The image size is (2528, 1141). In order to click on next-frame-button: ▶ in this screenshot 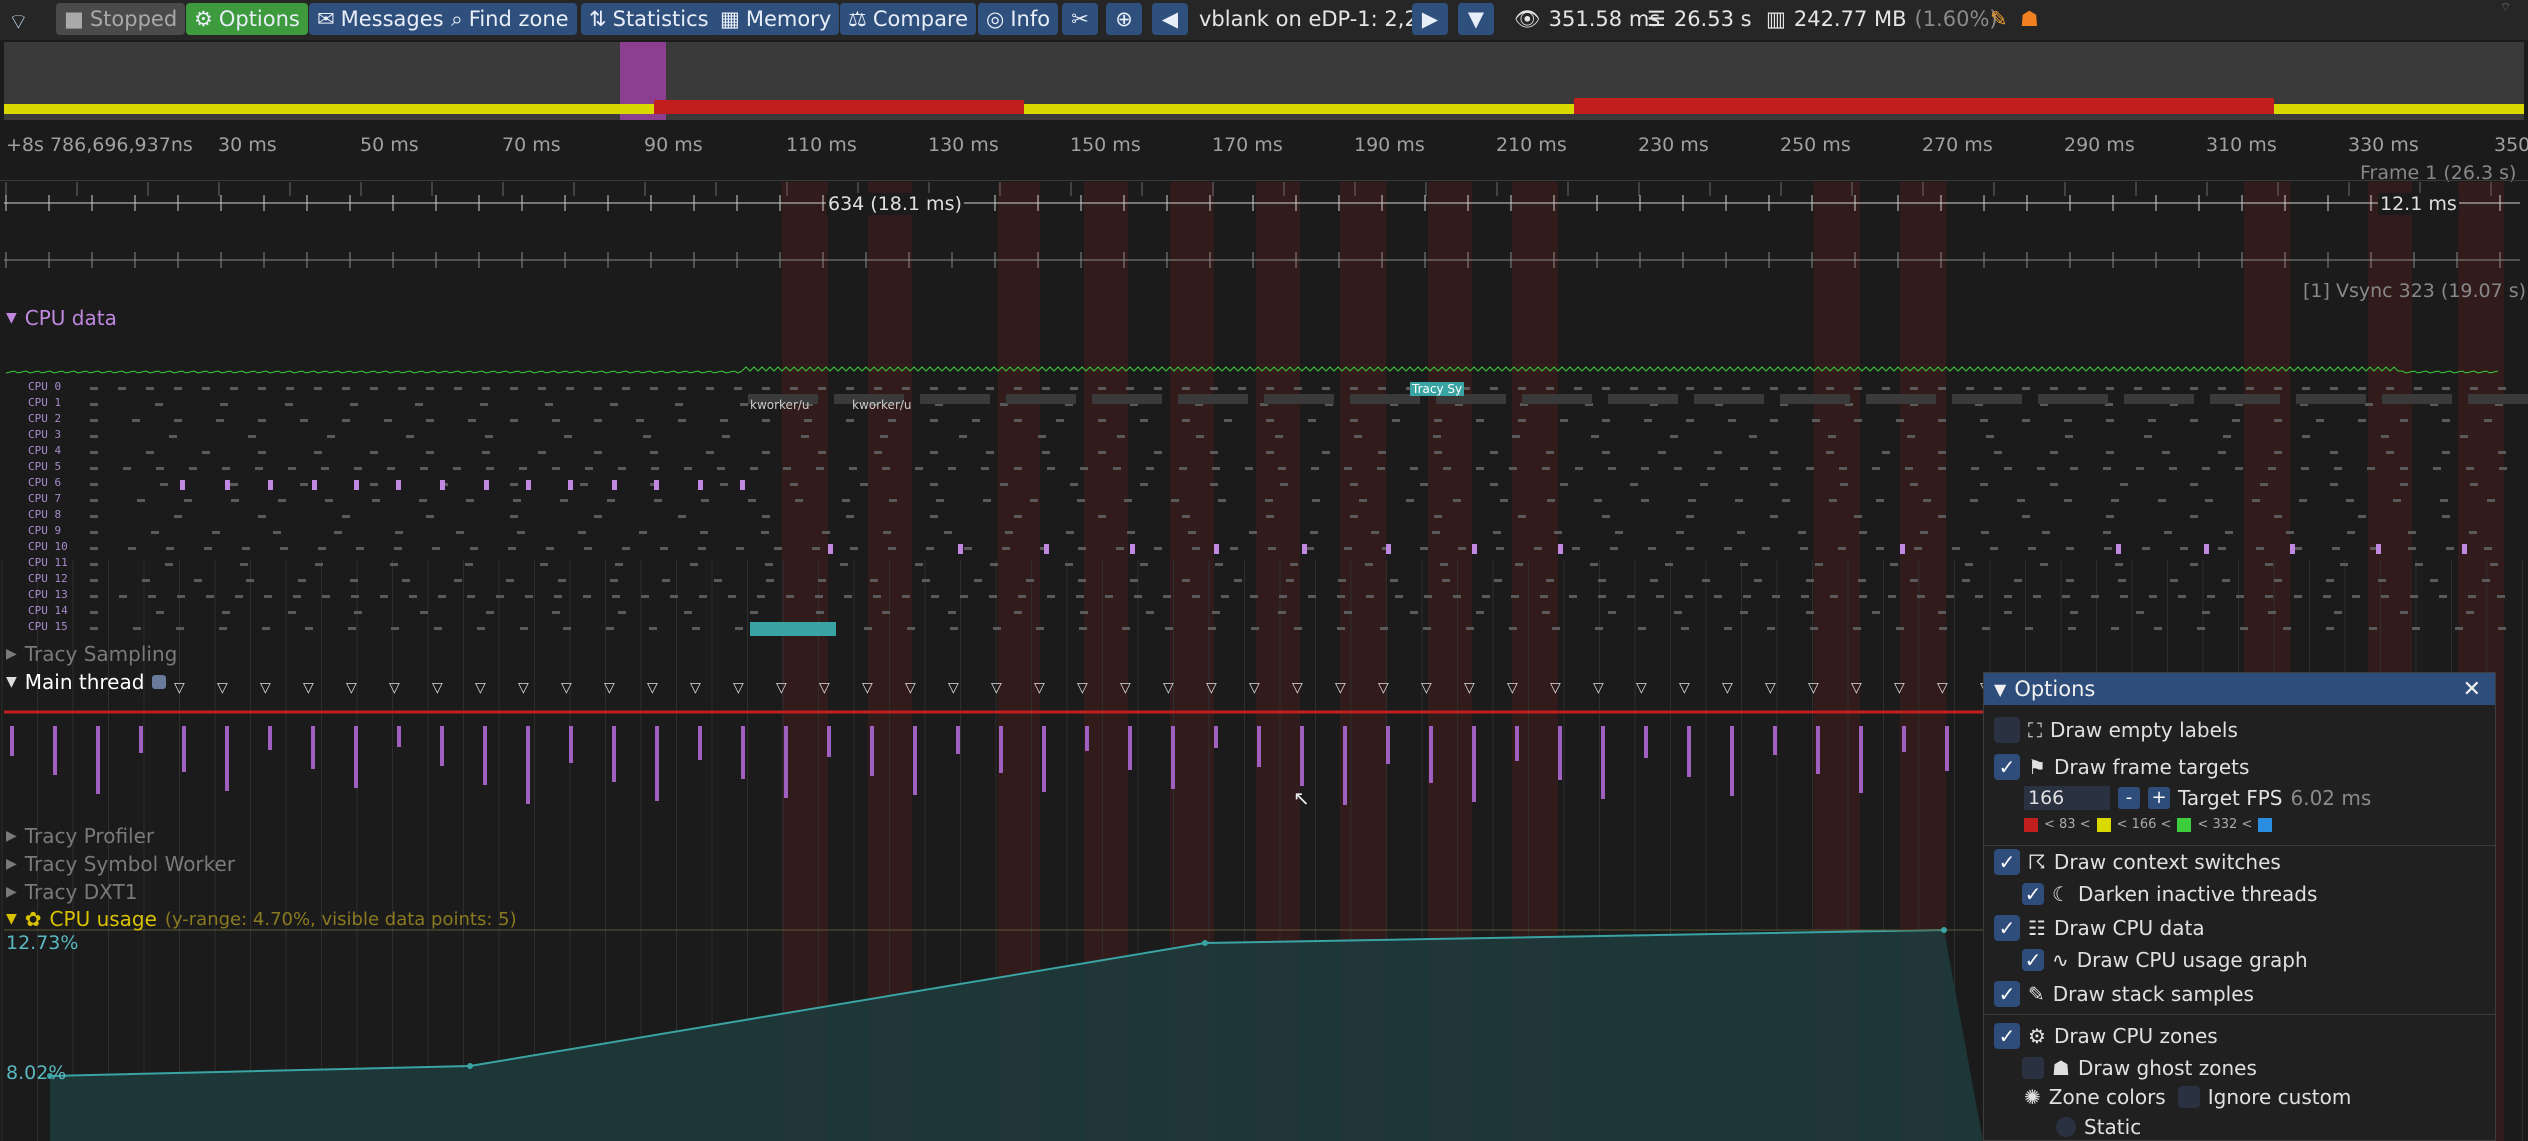, I will do `click(1430, 19)`.